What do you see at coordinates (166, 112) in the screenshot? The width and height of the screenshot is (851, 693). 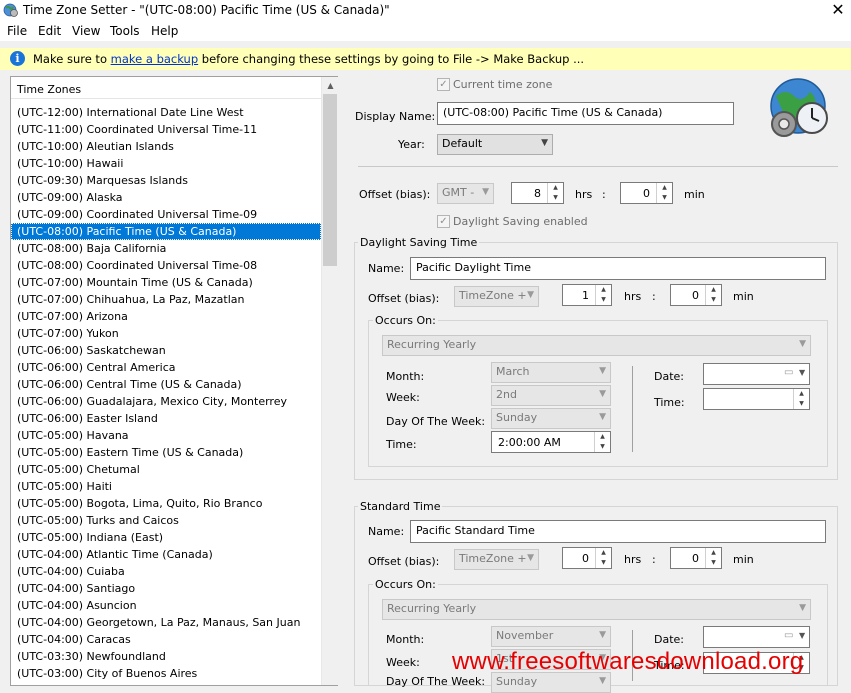 I see `list-item: (UTC-12:00) International Date Line West` at bounding box center [166, 112].